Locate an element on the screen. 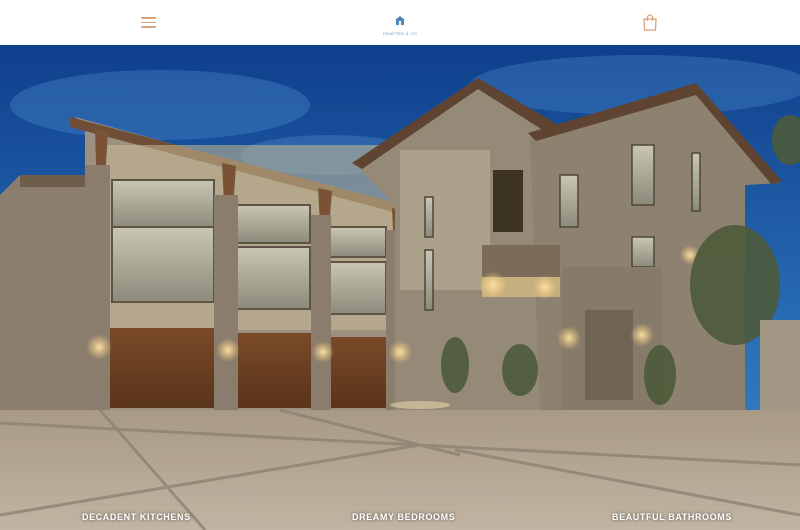 This screenshot has width=800, height=530. logo-text: CRAFTED & CO is located at coordinates (400, 33).